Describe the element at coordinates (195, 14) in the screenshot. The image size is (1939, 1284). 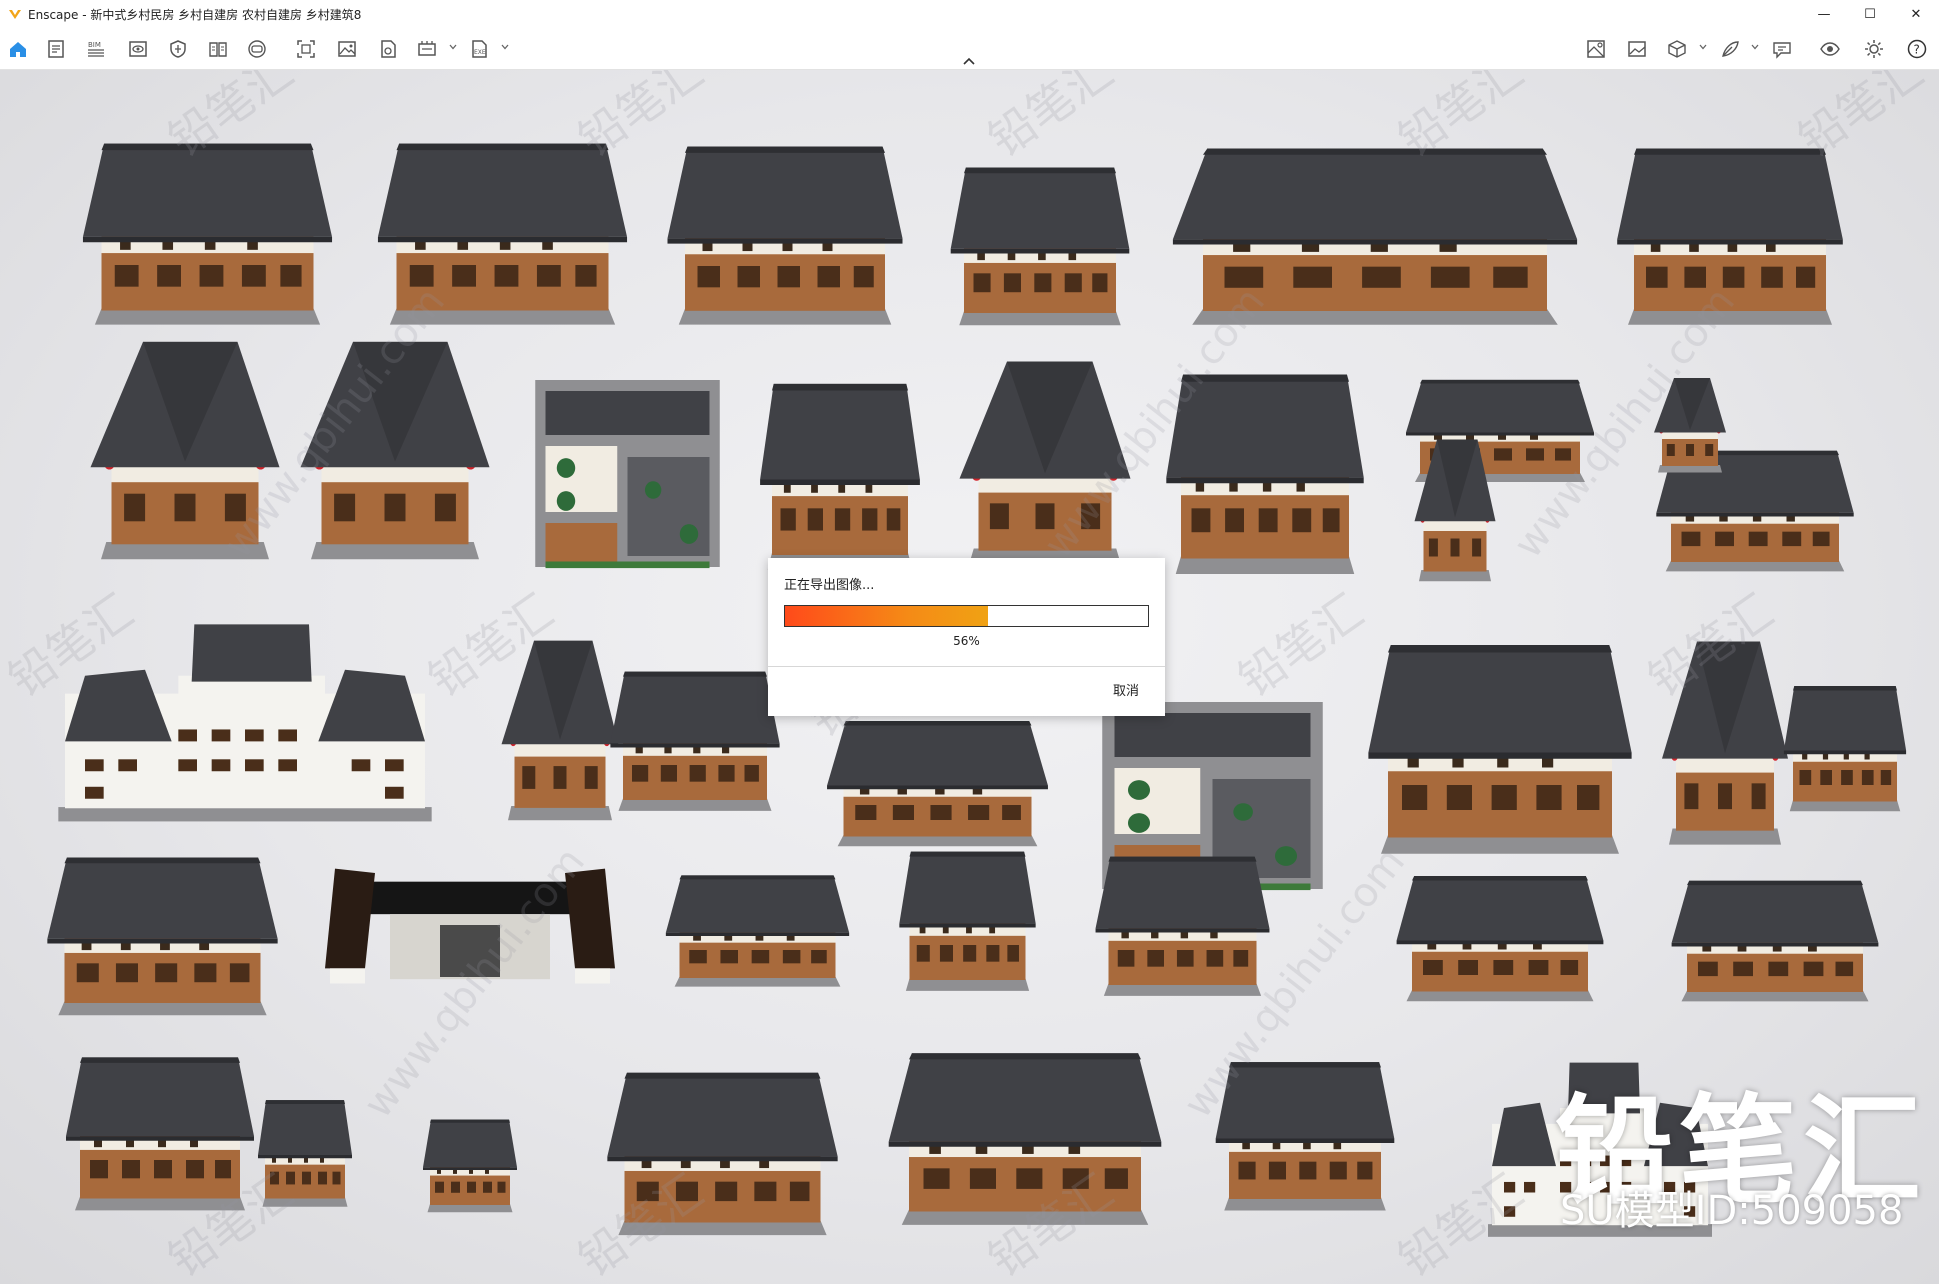
I see `window-title: Enscape - 新中式乡村民房 乡村自建房 农村自建房 乡村建筑8` at that location.